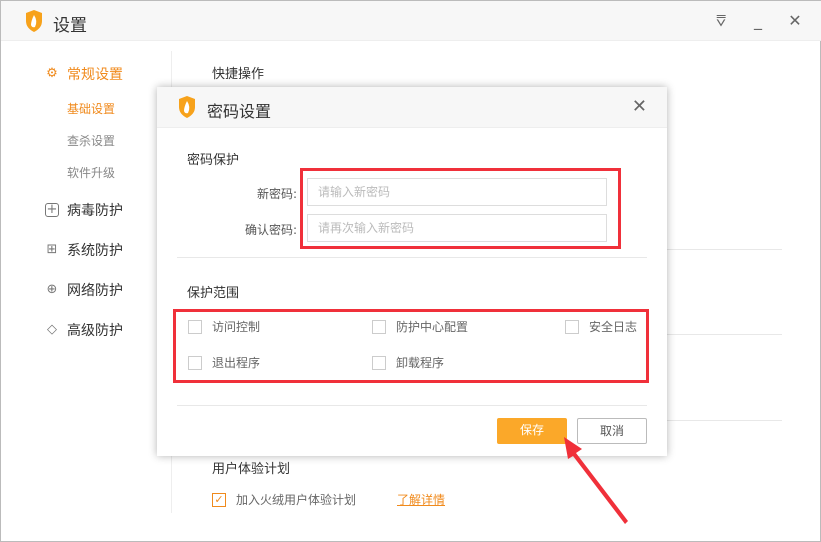 The height and width of the screenshot is (542, 821). Describe the element at coordinates (91, 140) in the screenshot. I see `sidebar-item-scan: 查杀设置` at that location.